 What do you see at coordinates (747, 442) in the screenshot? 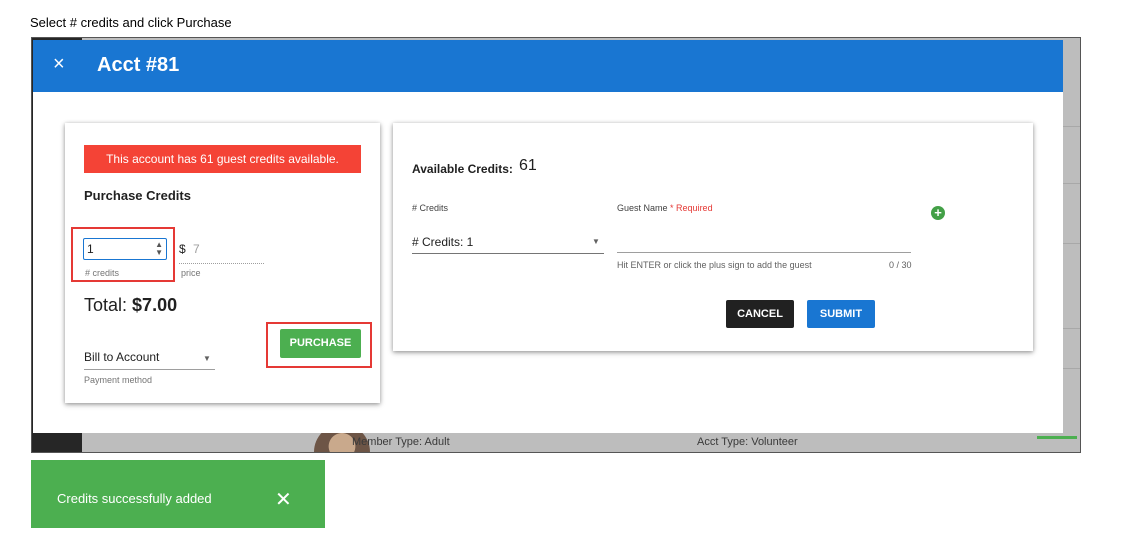
I see `acct-type-text: Acct Type: Volunteer` at bounding box center [747, 442].